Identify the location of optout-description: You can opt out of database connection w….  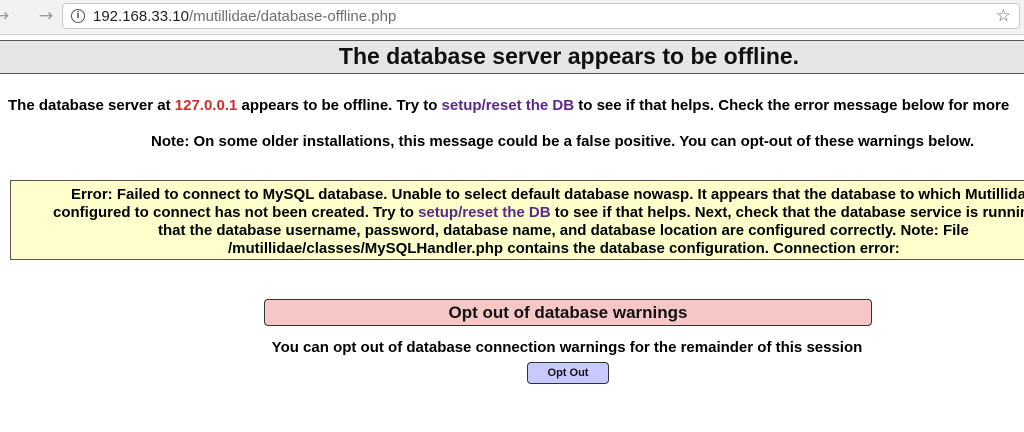
(567, 347).